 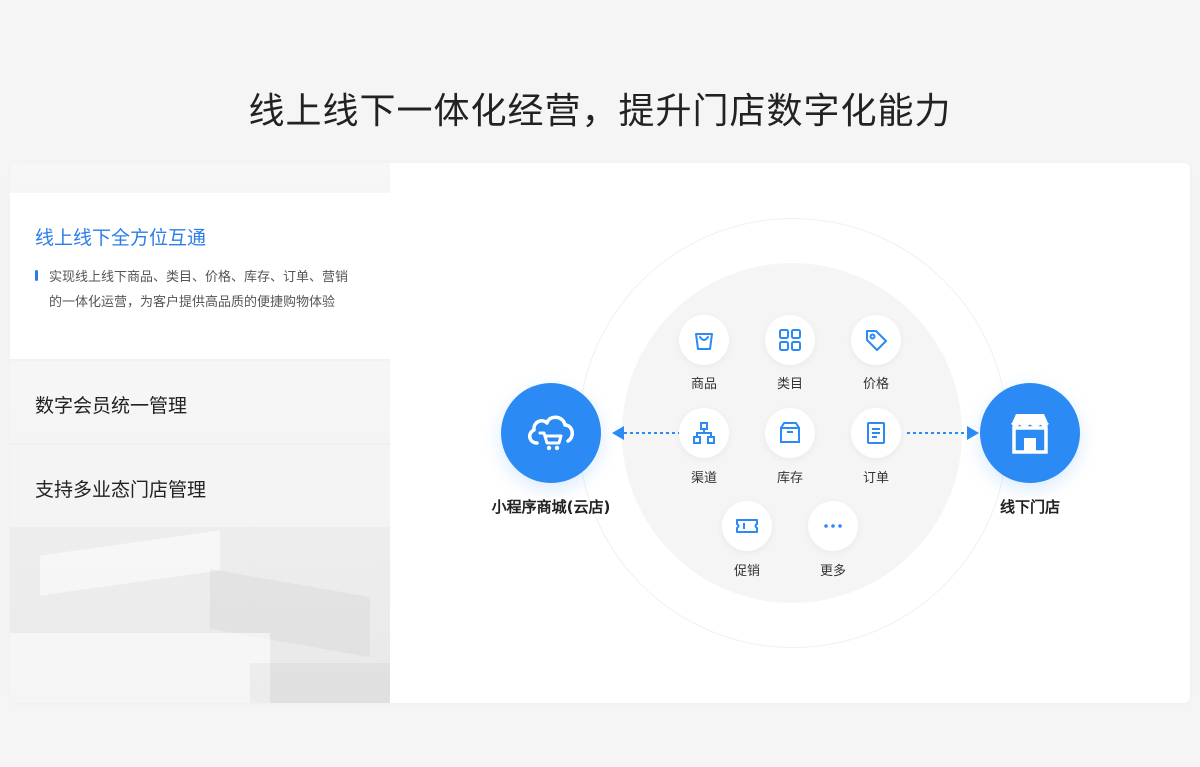 I want to click on feature-tab-multi-store: 支持多业态门店管理, so click(x=200, y=486).